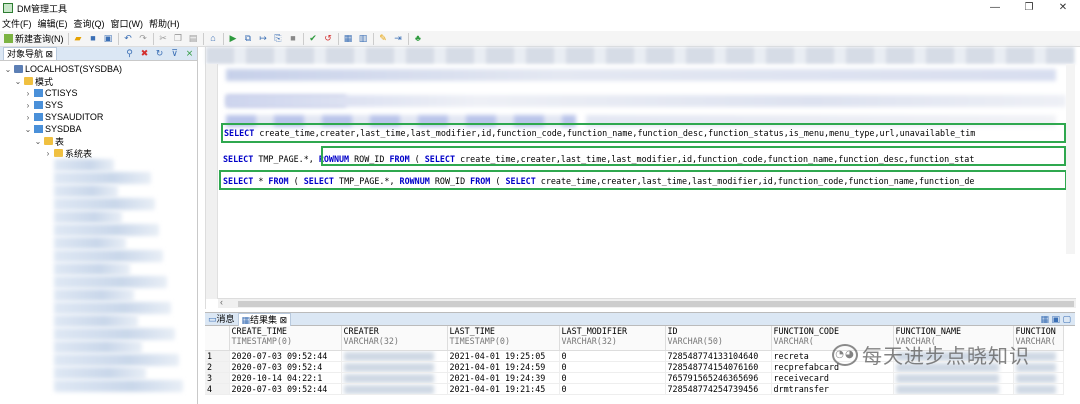 This screenshot has width=1080, height=404. I want to click on menu-edit: 编辑(E), so click(54, 23).